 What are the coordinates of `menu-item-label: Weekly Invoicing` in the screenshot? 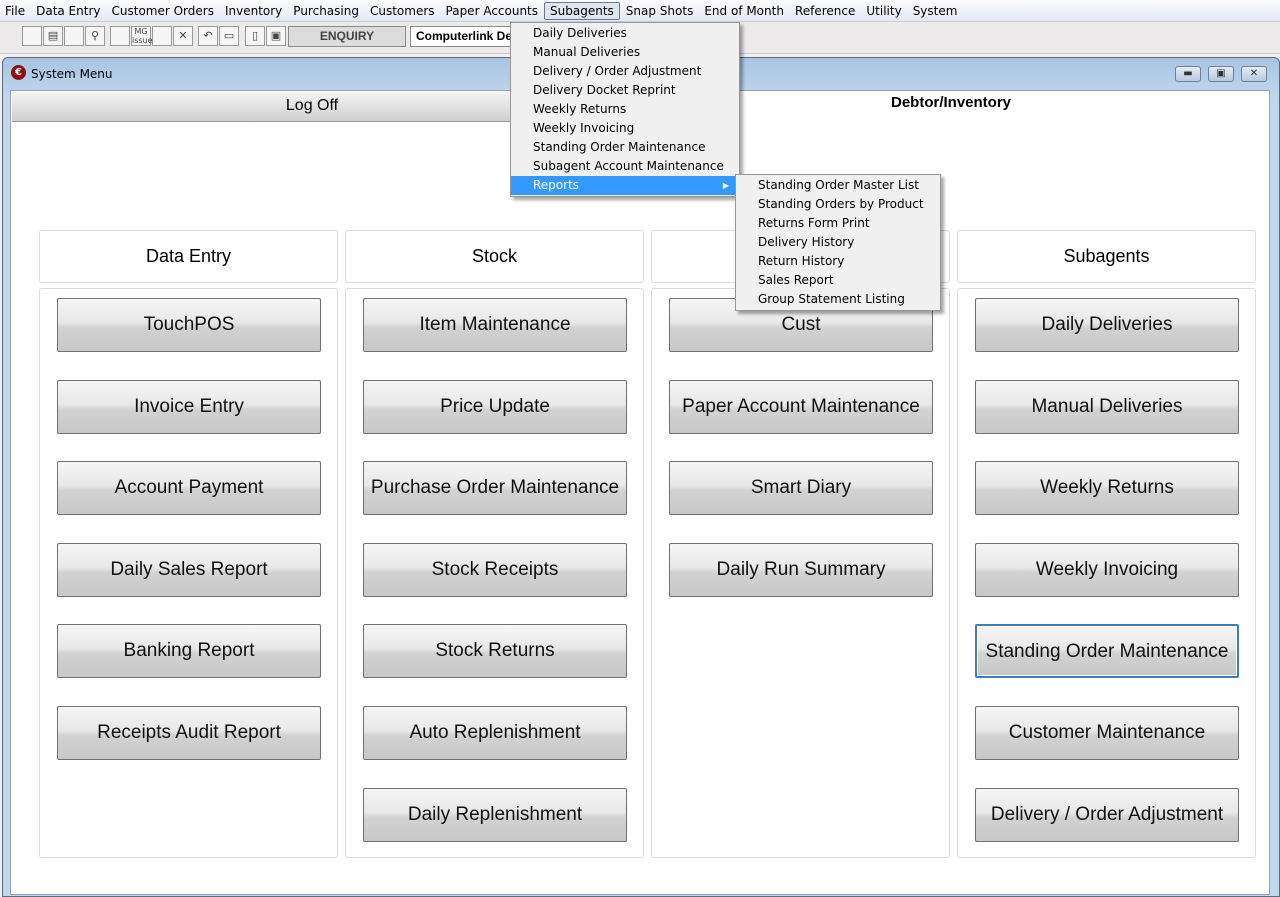 It's located at (584, 128).